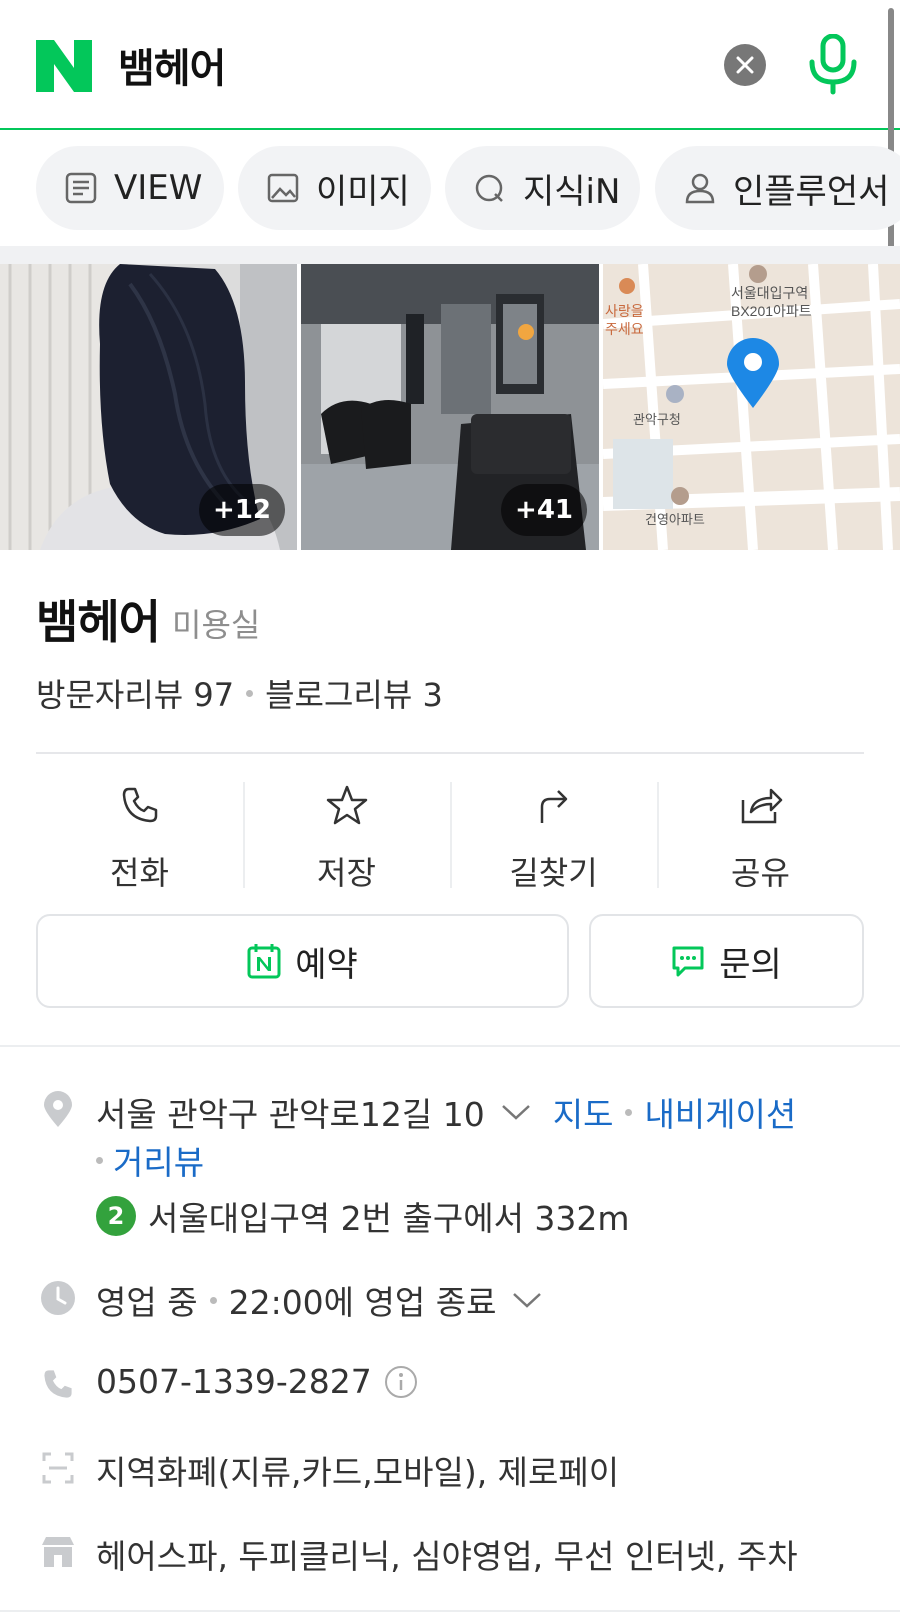  Describe the element at coordinates (760, 835) in the screenshot. I see `share-button: 공유` at that location.